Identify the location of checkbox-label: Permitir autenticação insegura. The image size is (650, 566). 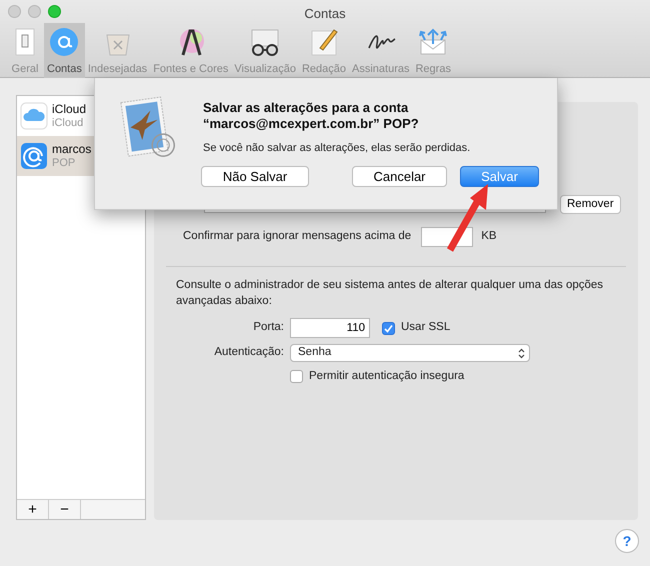
(386, 376).